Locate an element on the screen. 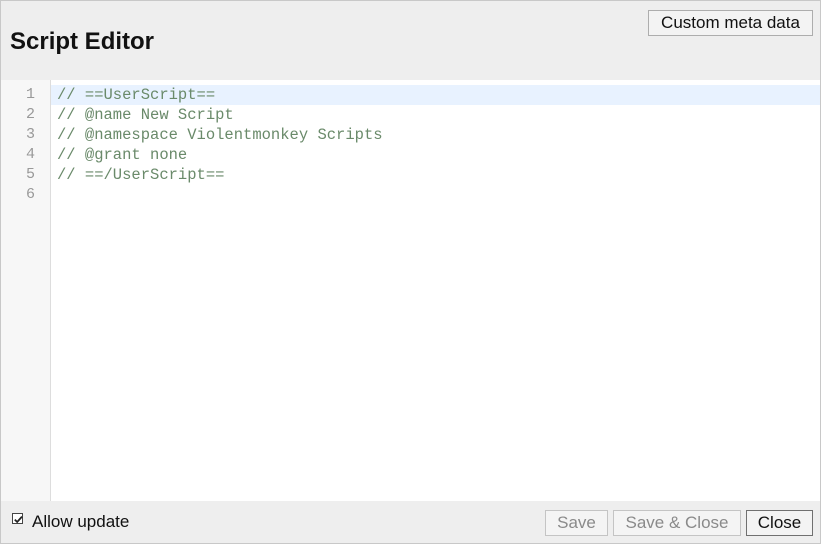 The height and width of the screenshot is (544, 821). code-line: // @namespace Violentmonkey Scripts is located at coordinates (435, 135).